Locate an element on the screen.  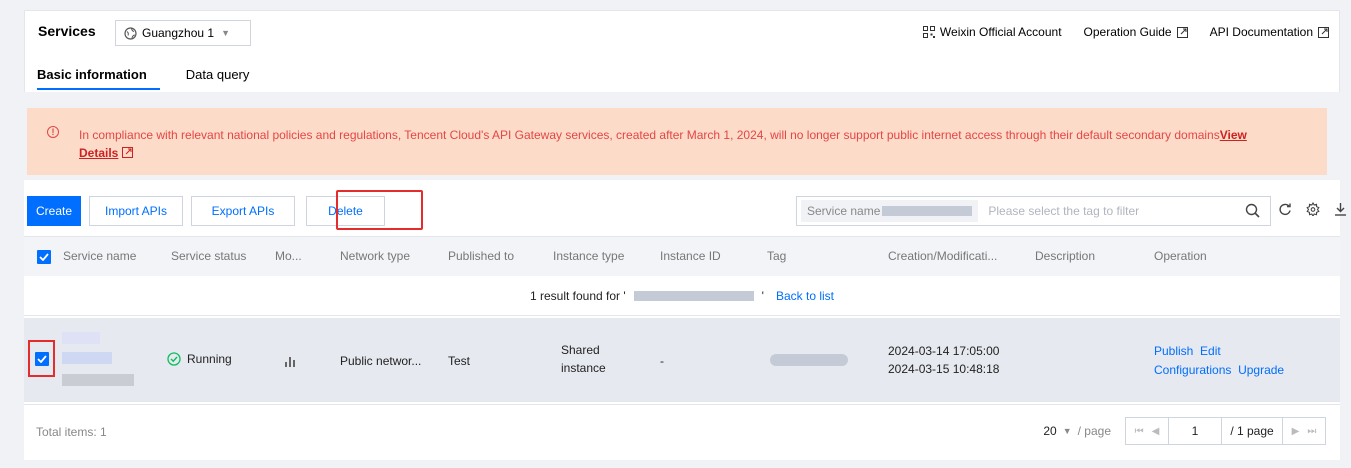
import-apis-button: Import APIs is located at coordinates (136, 211).